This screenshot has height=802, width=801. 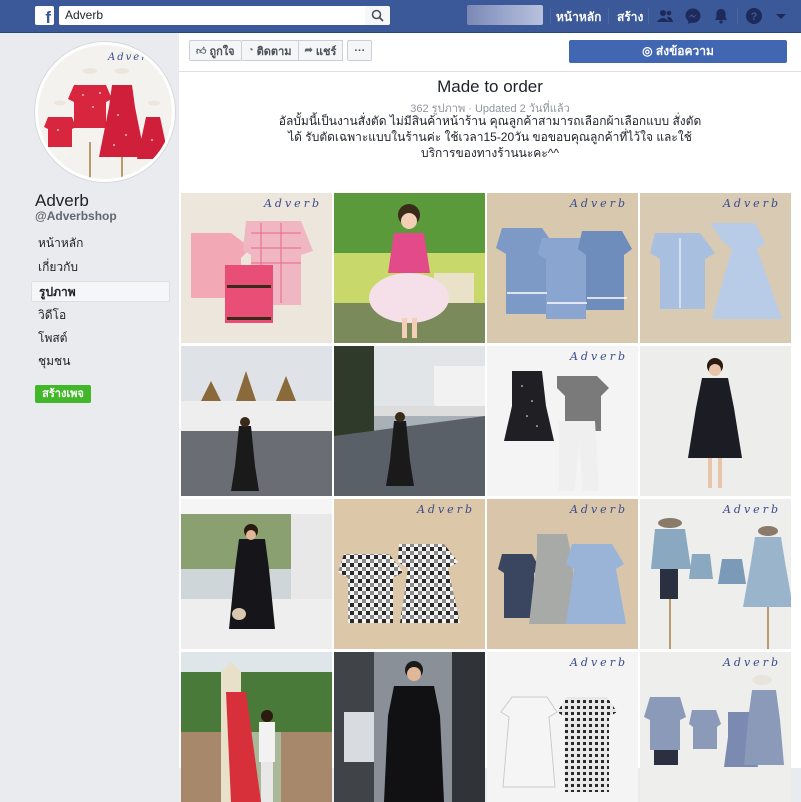 I want to click on like-button: 👍︎ ถูกใจ, so click(x=215, y=50).